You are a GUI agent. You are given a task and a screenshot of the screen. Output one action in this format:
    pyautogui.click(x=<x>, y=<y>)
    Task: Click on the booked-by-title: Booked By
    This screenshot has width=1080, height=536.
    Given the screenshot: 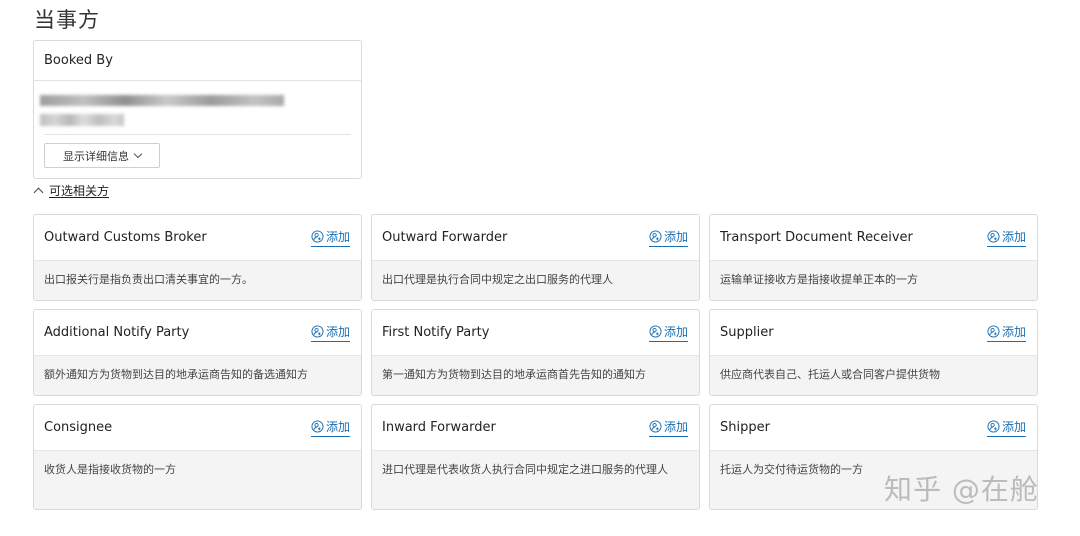 What is the action you would take?
    pyautogui.click(x=78, y=60)
    